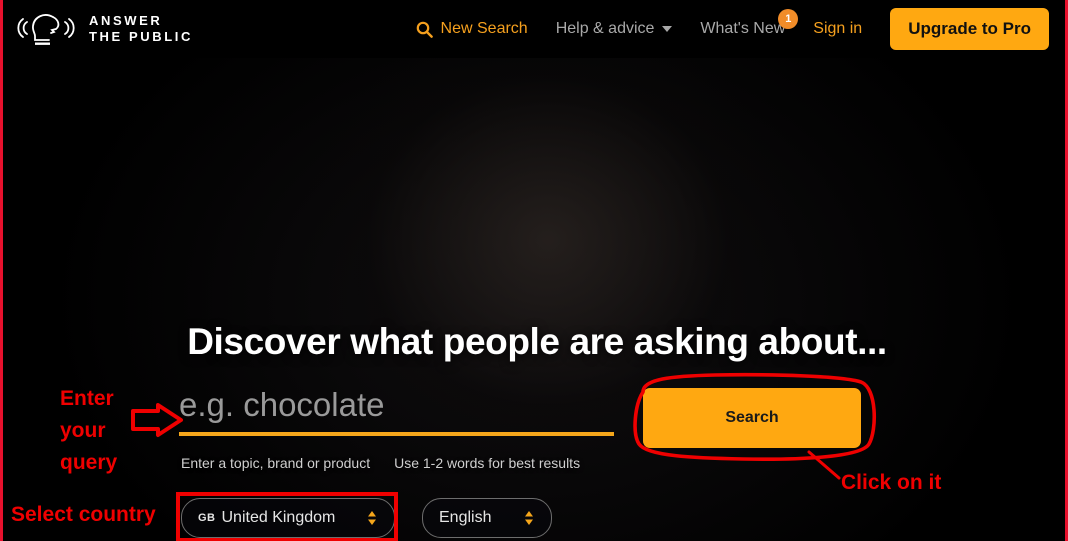 The image size is (1068, 541). I want to click on search-input, so click(396, 411).